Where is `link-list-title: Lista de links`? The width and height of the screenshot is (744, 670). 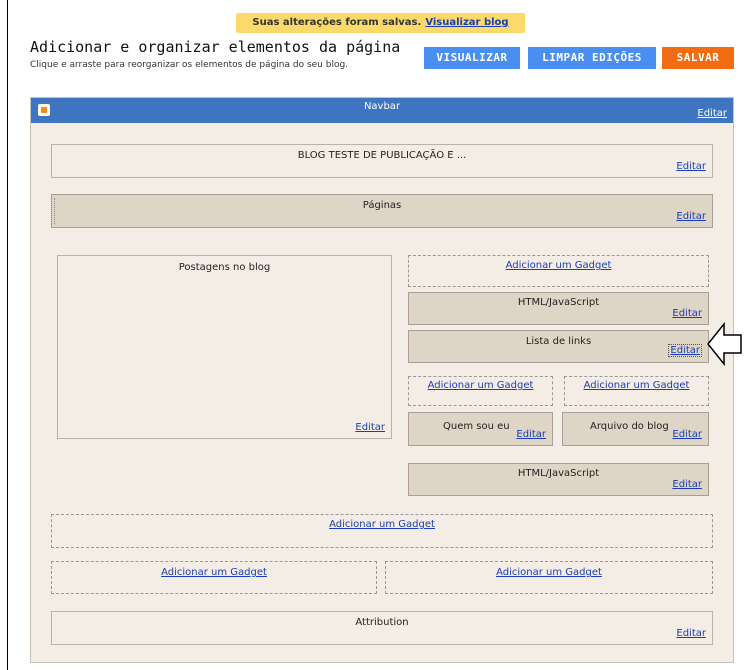 link-list-title: Lista de links is located at coordinates (558, 341).